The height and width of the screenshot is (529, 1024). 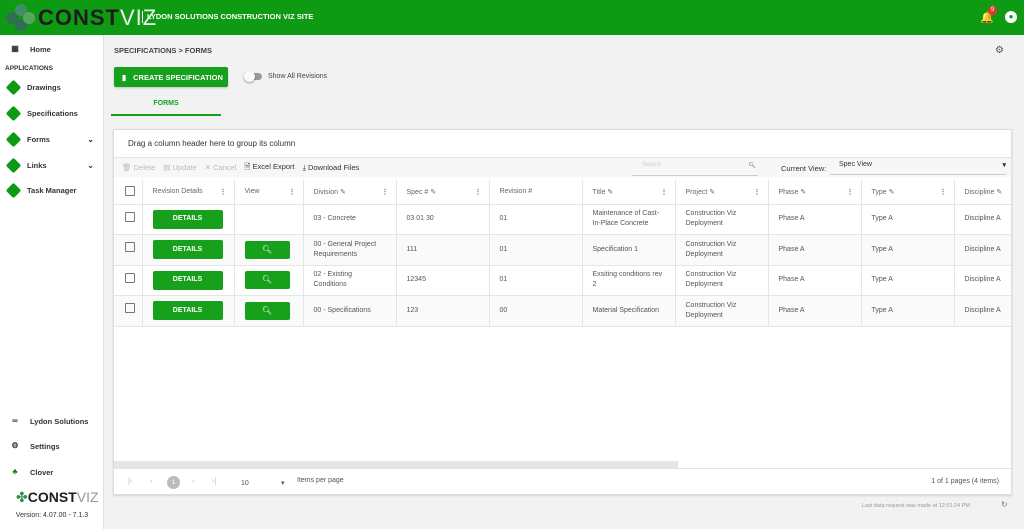 I want to click on select-all-checkbox, so click(x=128, y=192).